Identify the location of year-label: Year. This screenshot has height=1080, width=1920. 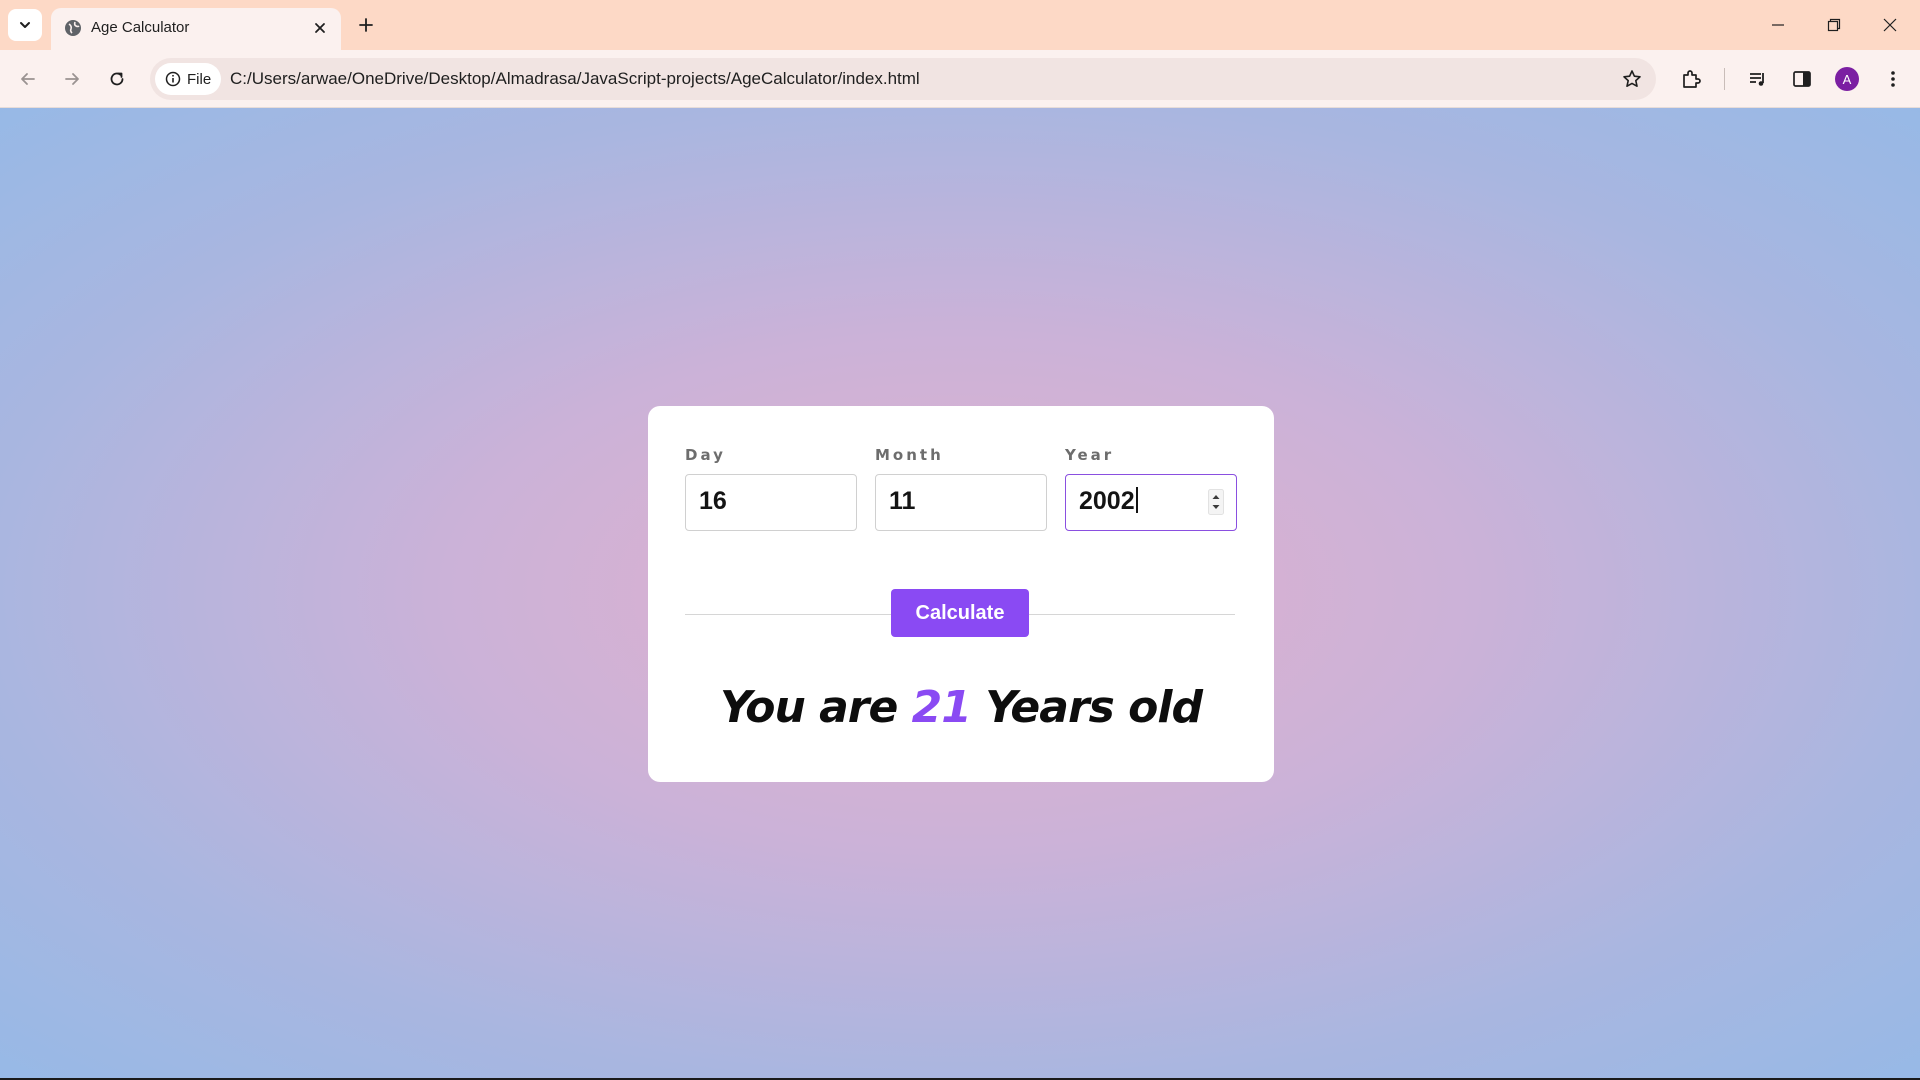
(1090, 455).